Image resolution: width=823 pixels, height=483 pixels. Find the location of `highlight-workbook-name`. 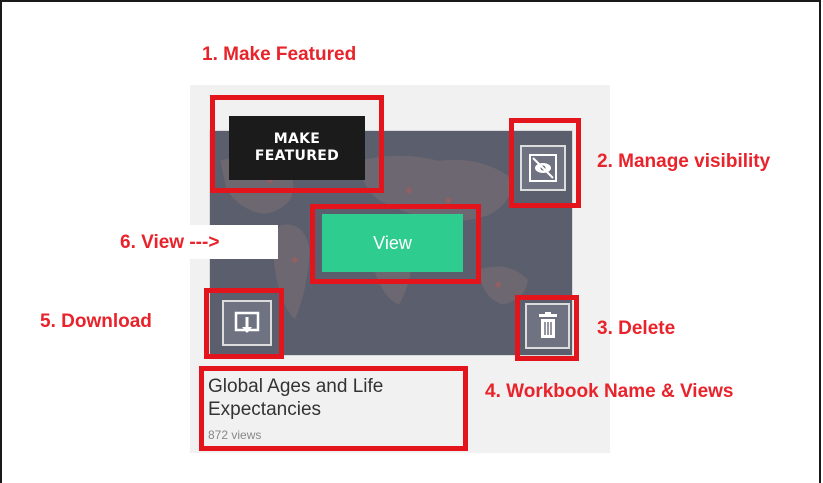

highlight-workbook-name is located at coordinates (333, 408).